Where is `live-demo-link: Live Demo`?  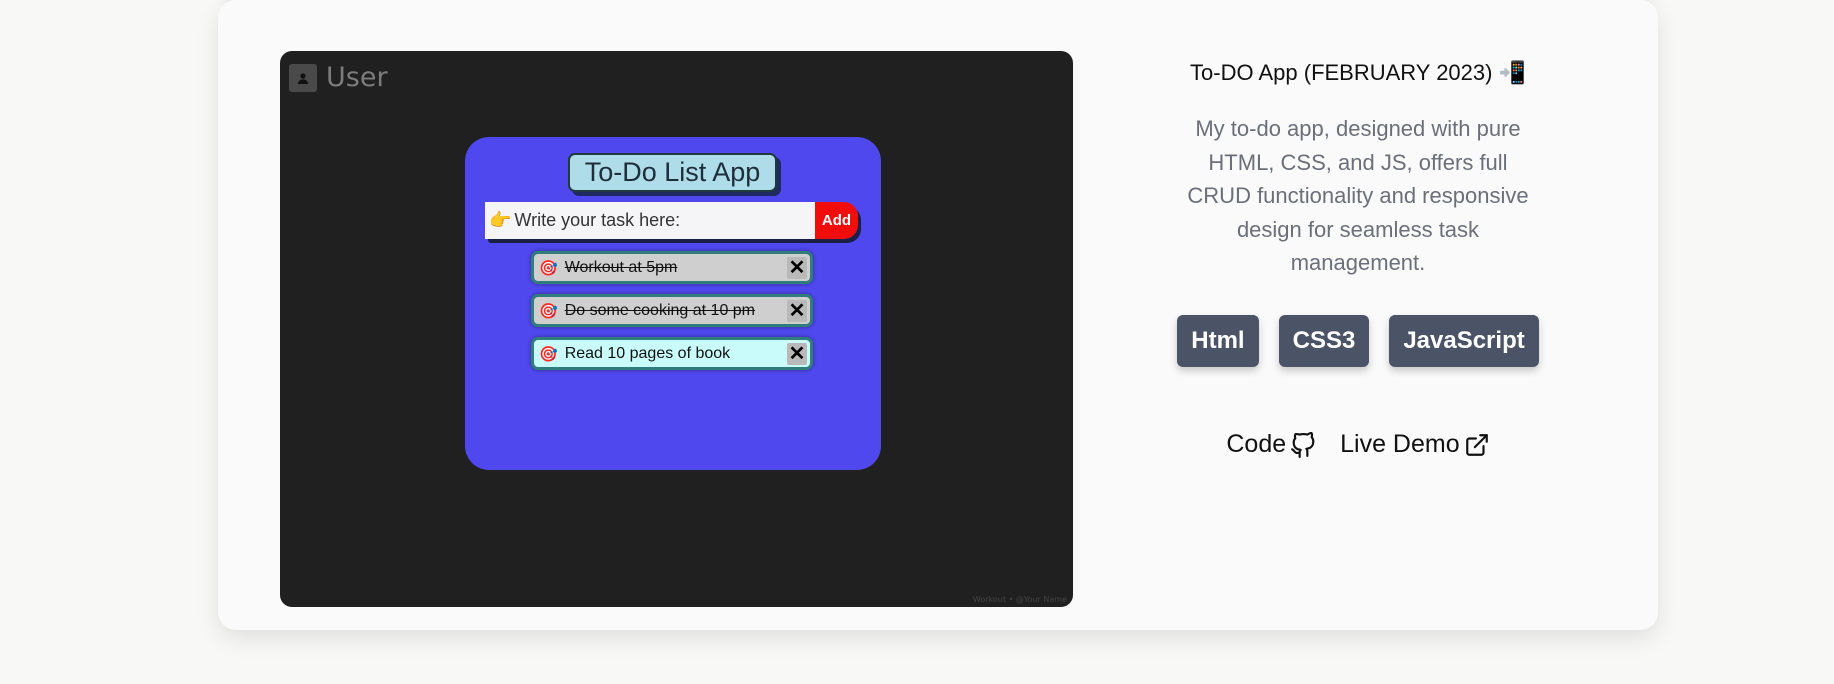 live-demo-link: Live Demo is located at coordinates (1415, 444).